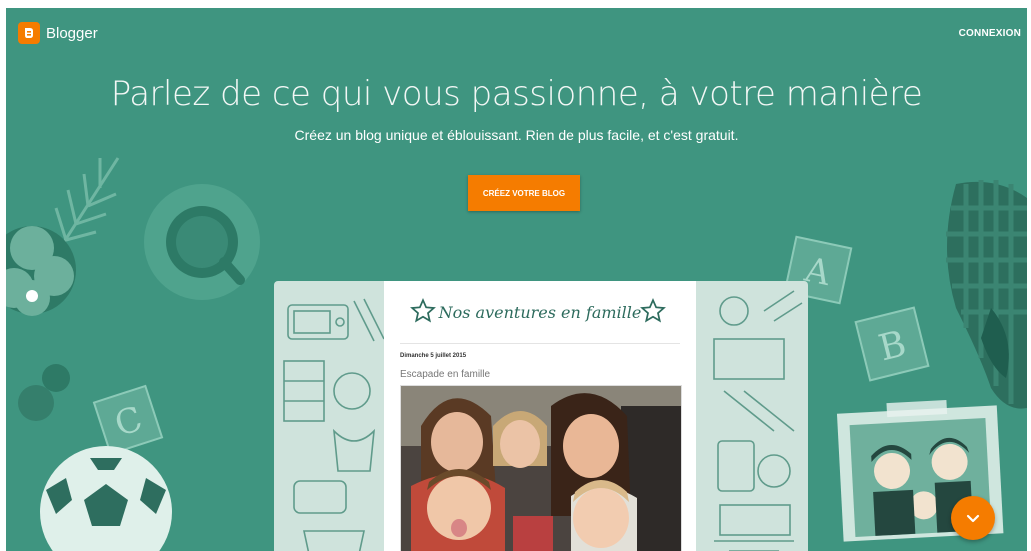 The image size is (1031, 551). Describe the element at coordinates (445, 374) in the screenshot. I see `mock-post-title: Escapade en famille` at that location.